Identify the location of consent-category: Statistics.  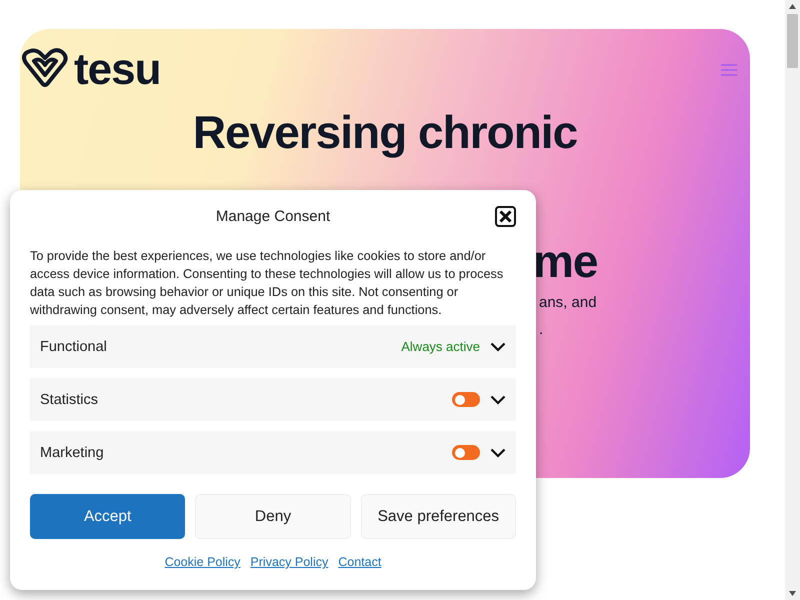
(273, 399).